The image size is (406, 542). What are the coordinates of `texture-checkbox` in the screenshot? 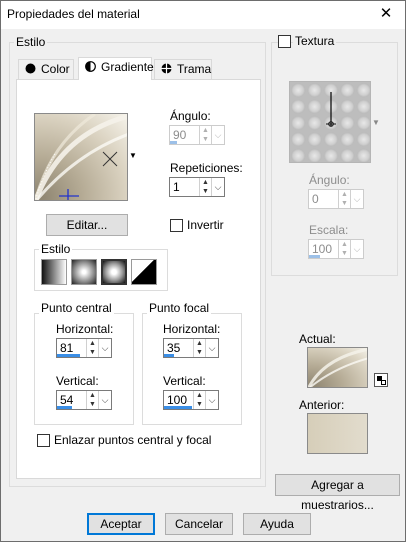 It's located at (284, 41).